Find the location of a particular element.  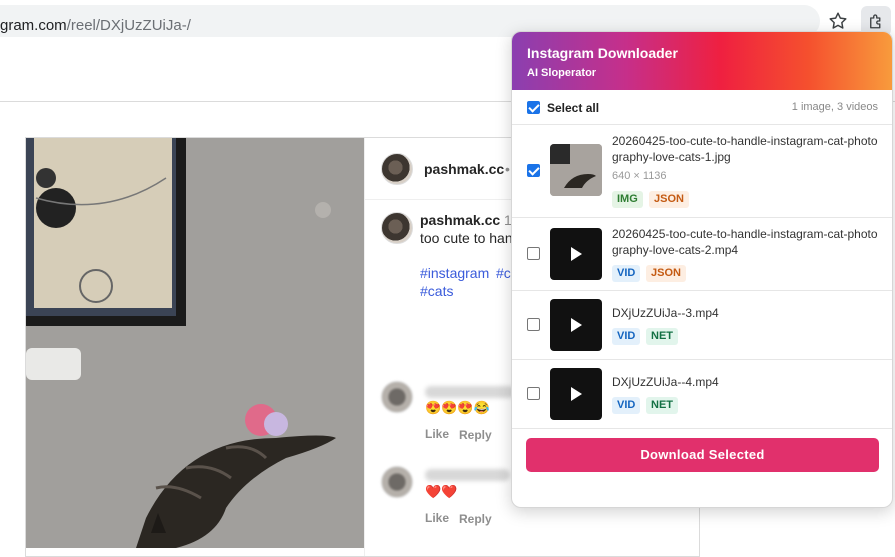

popup-title: Instagram Downloader is located at coordinates (602, 53).